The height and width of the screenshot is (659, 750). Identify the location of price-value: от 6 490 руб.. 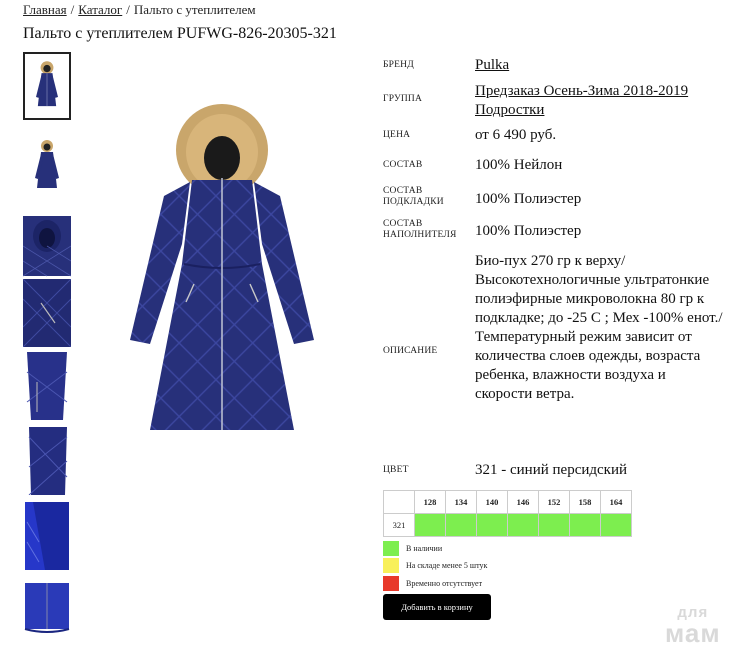
(516, 135).